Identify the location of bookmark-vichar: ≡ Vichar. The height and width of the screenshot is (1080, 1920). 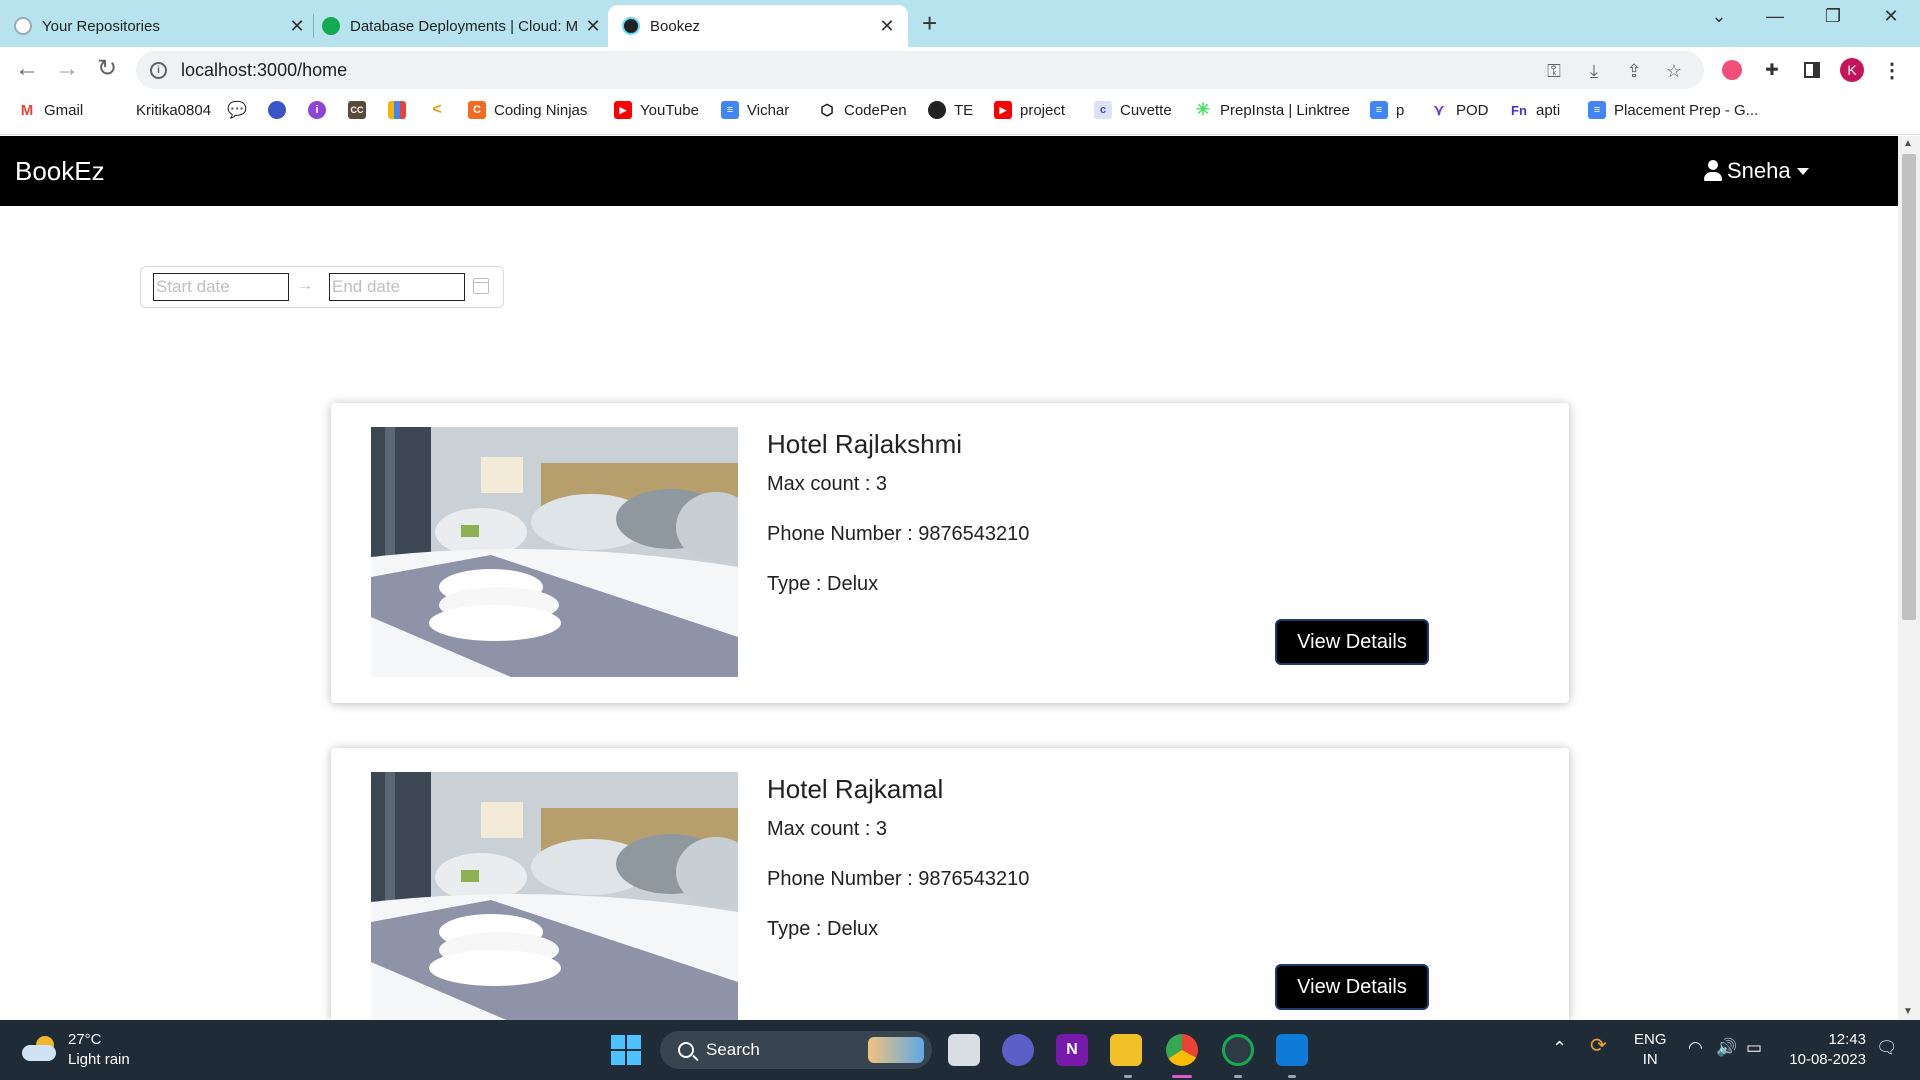
(755, 110).